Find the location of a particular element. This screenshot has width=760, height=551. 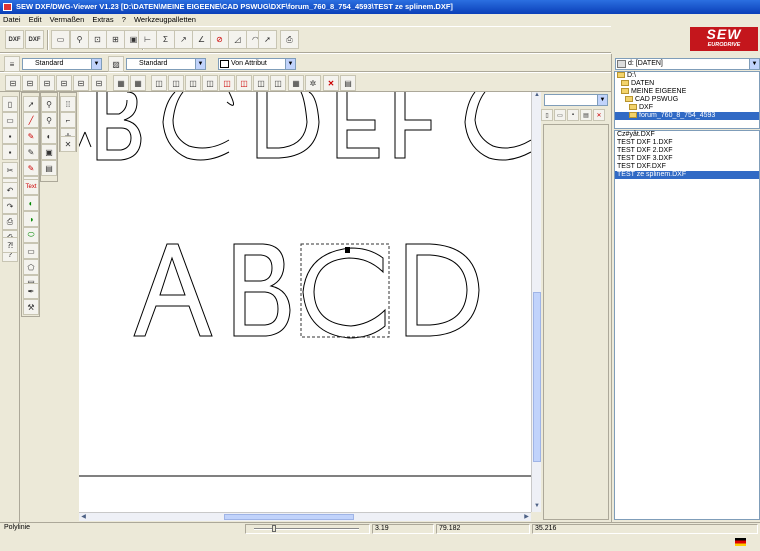

menu-item-extras: Extras is located at coordinates (102, 19).